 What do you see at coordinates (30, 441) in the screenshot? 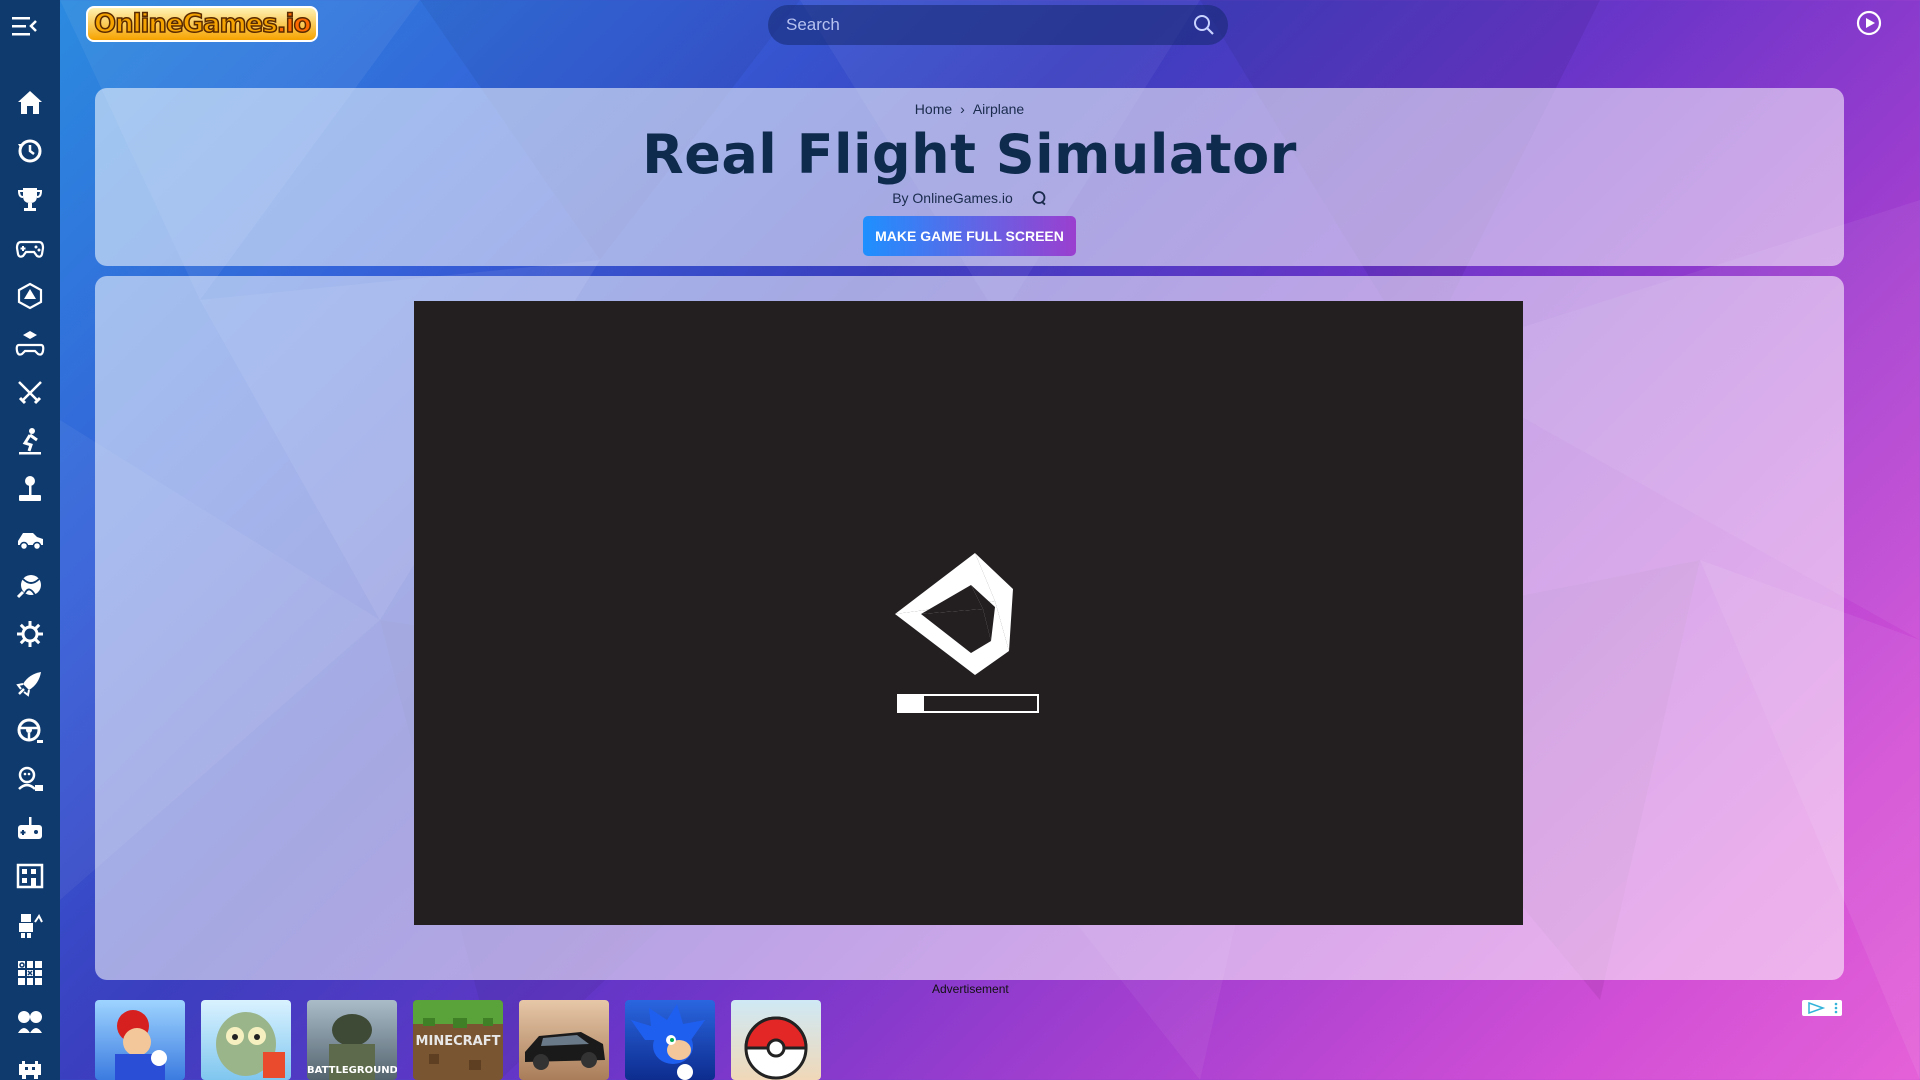
I see `skater-icon` at bounding box center [30, 441].